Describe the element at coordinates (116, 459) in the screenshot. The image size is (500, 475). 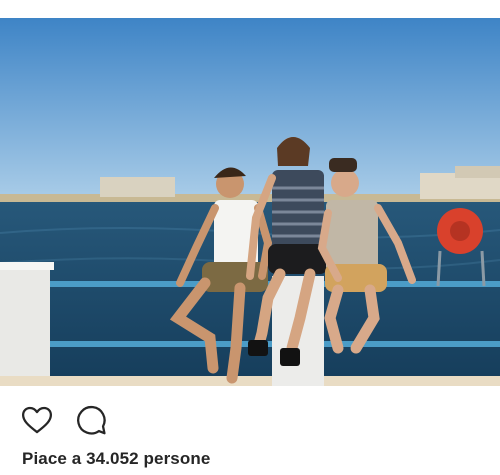
I see `likes-count: Piace a 34.052 persone` at that location.